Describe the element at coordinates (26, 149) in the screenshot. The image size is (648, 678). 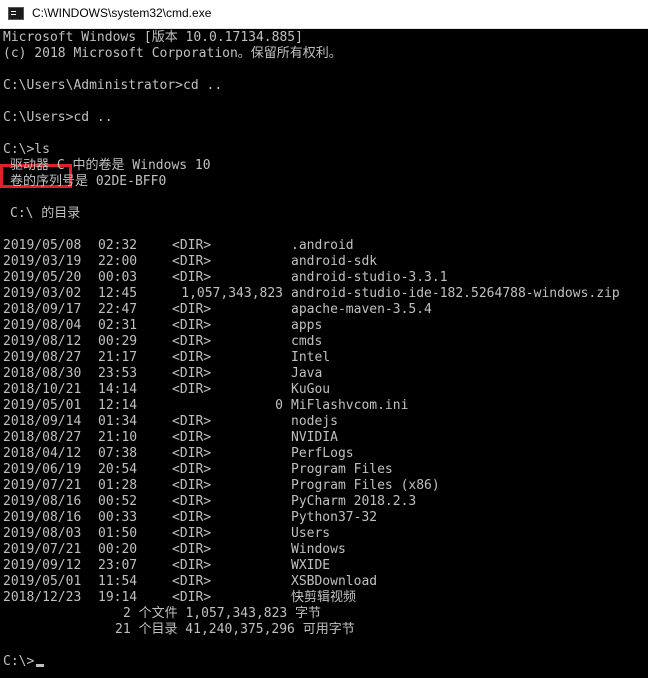
I see `command-line: C:\>ls` at that location.